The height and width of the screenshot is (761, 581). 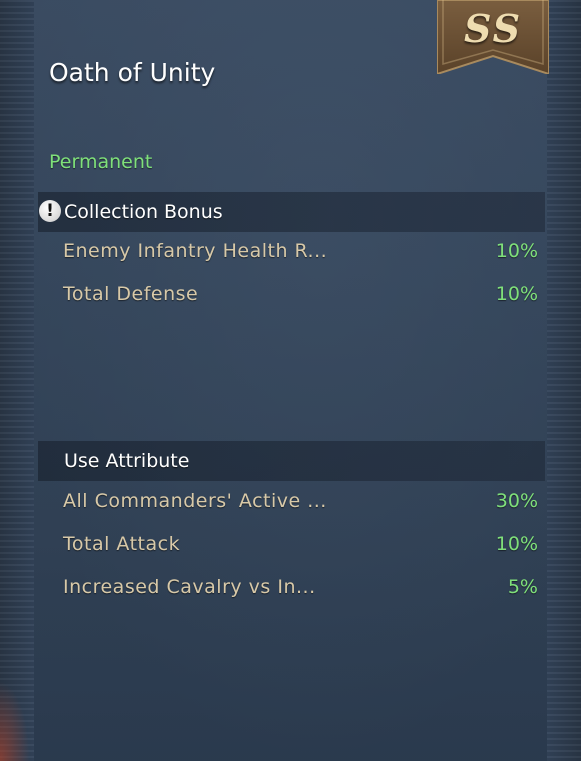 I want to click on collection-bonus-row: Total Defense 10%, so click(x=300, y=295).